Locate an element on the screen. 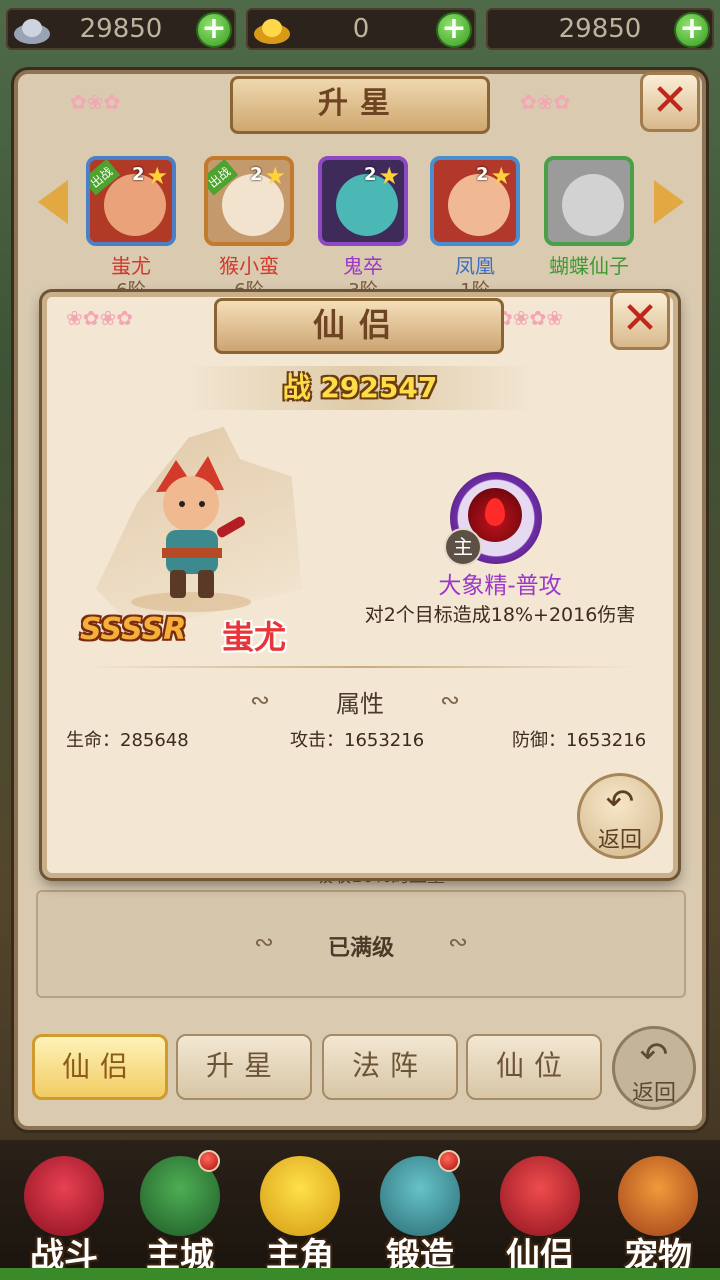 The image size is (720, 1280). section-divider is located at coordinates (360, 667).